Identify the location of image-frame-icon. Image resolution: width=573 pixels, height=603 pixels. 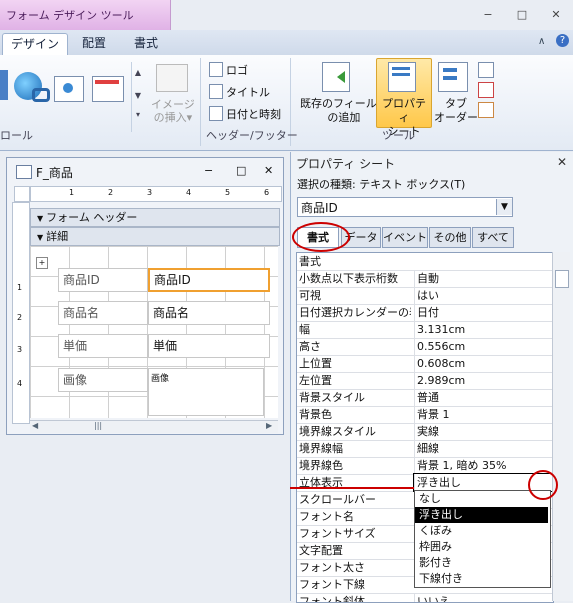
(69, 89).